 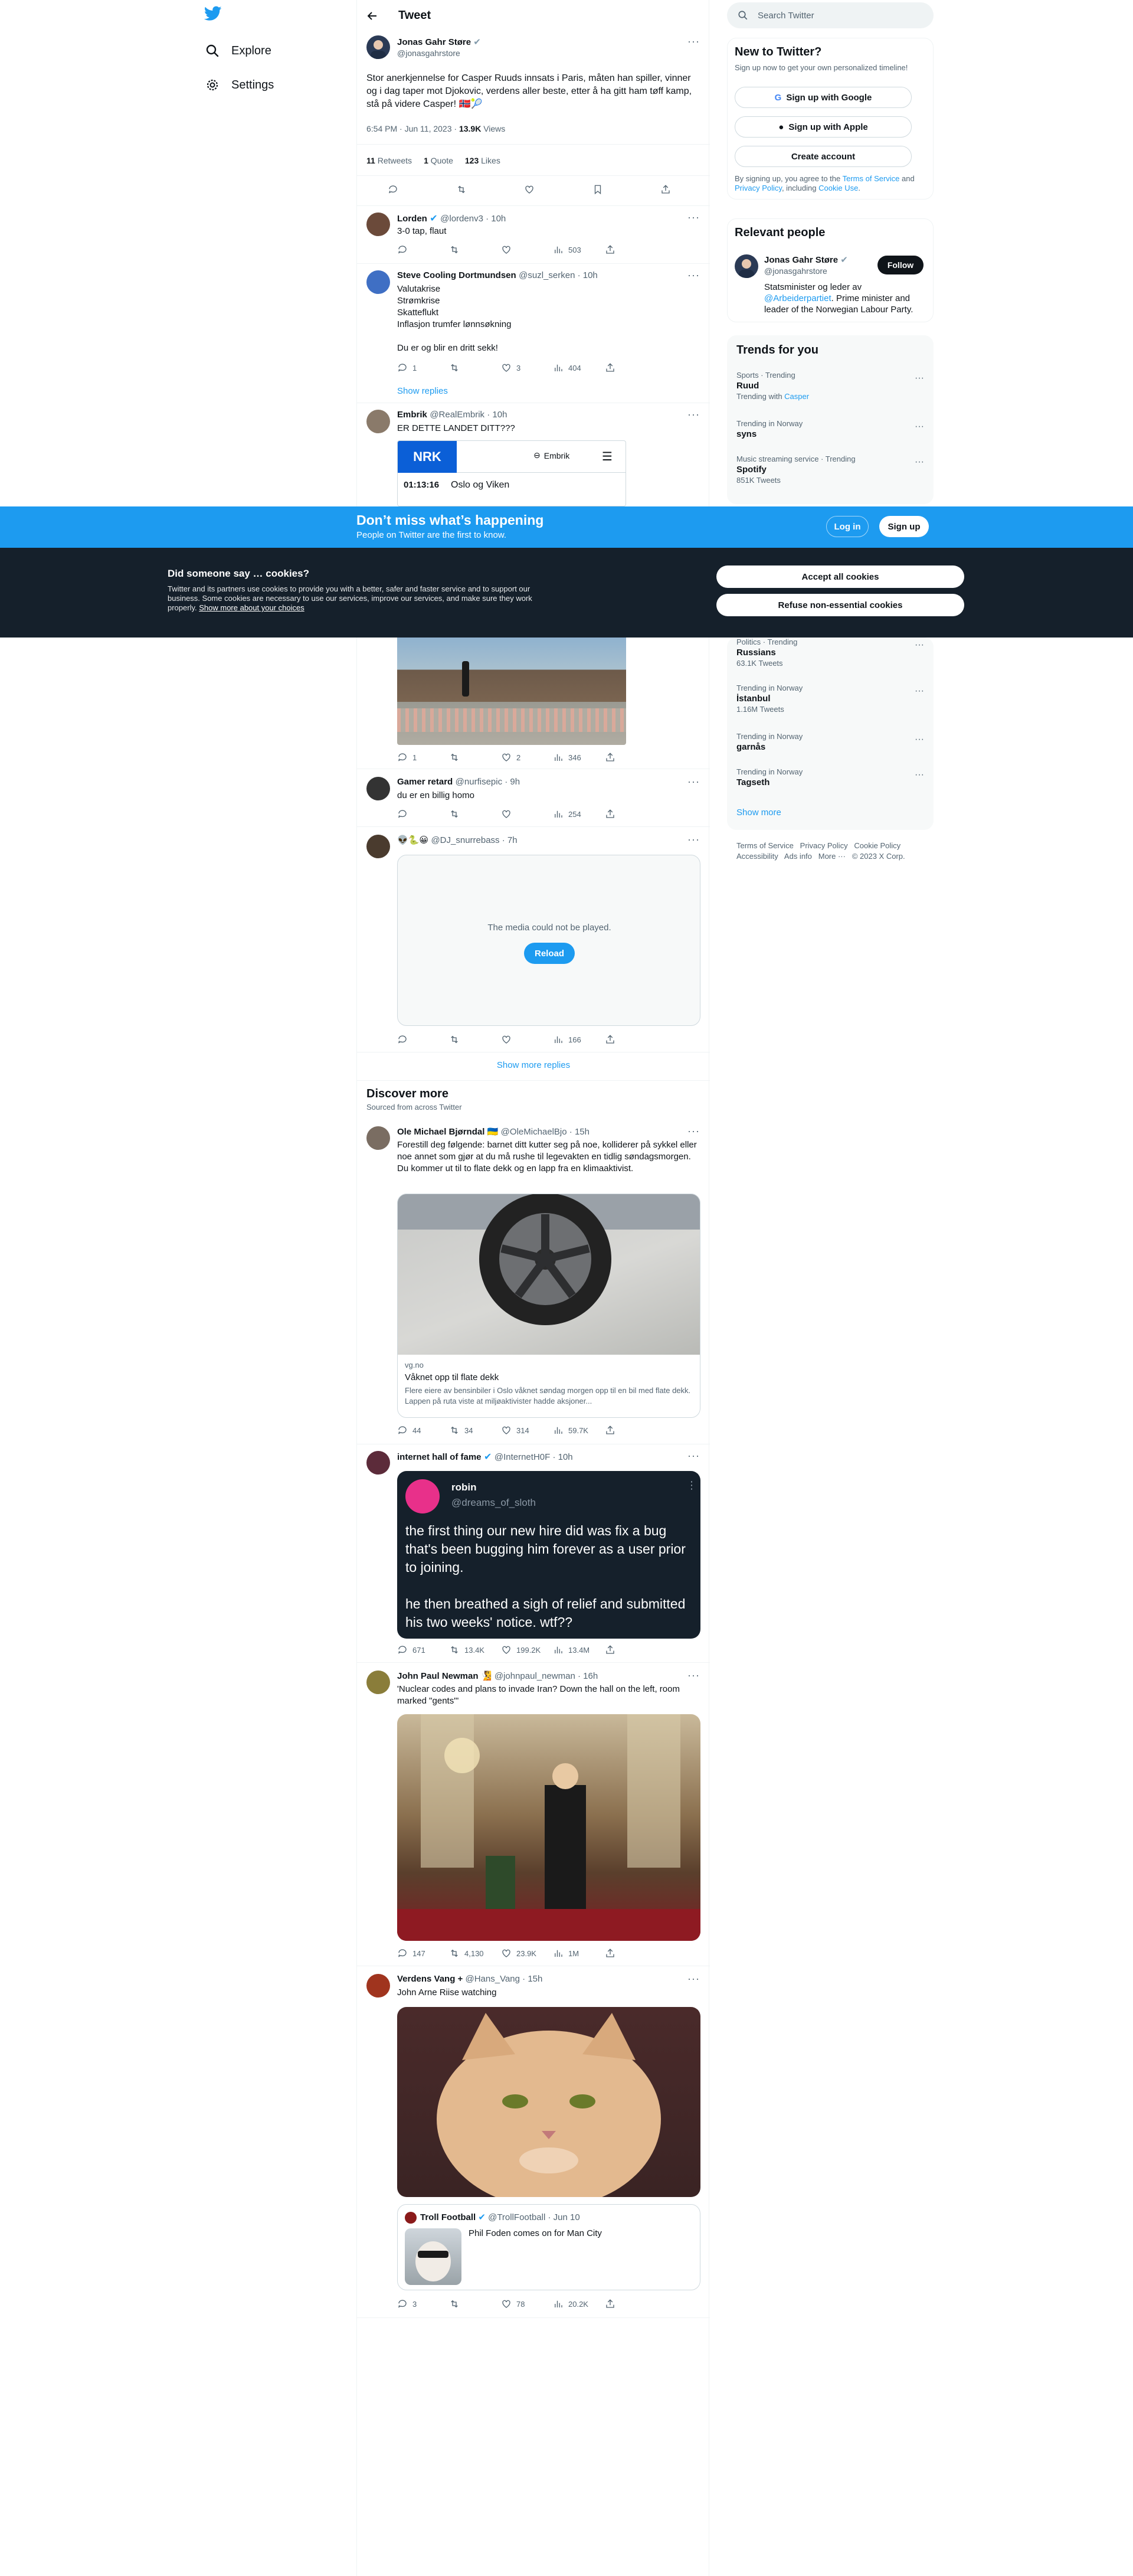 I want to click on person-handle: @jonasgahrstore, so click(x=795, y=271).